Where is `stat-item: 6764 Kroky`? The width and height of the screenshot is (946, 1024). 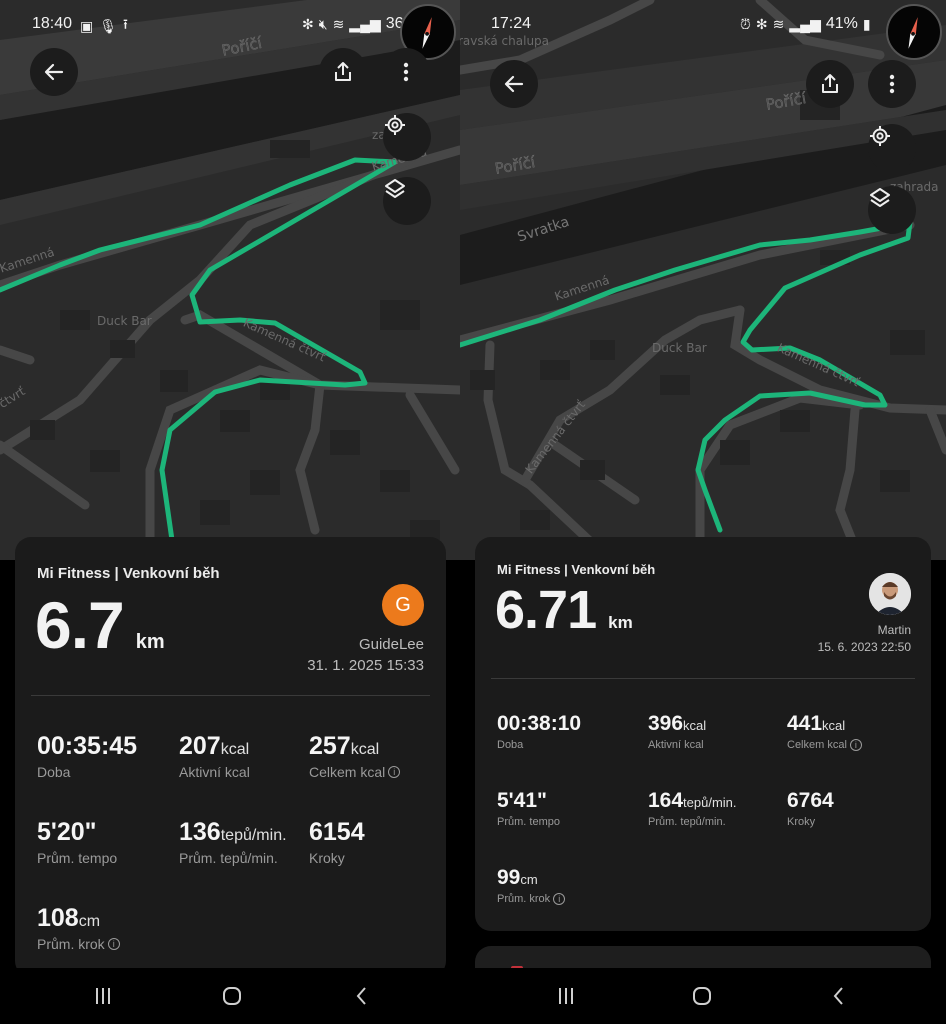
stat-item: 6764 Kroky is located at coordinates (852, 808).